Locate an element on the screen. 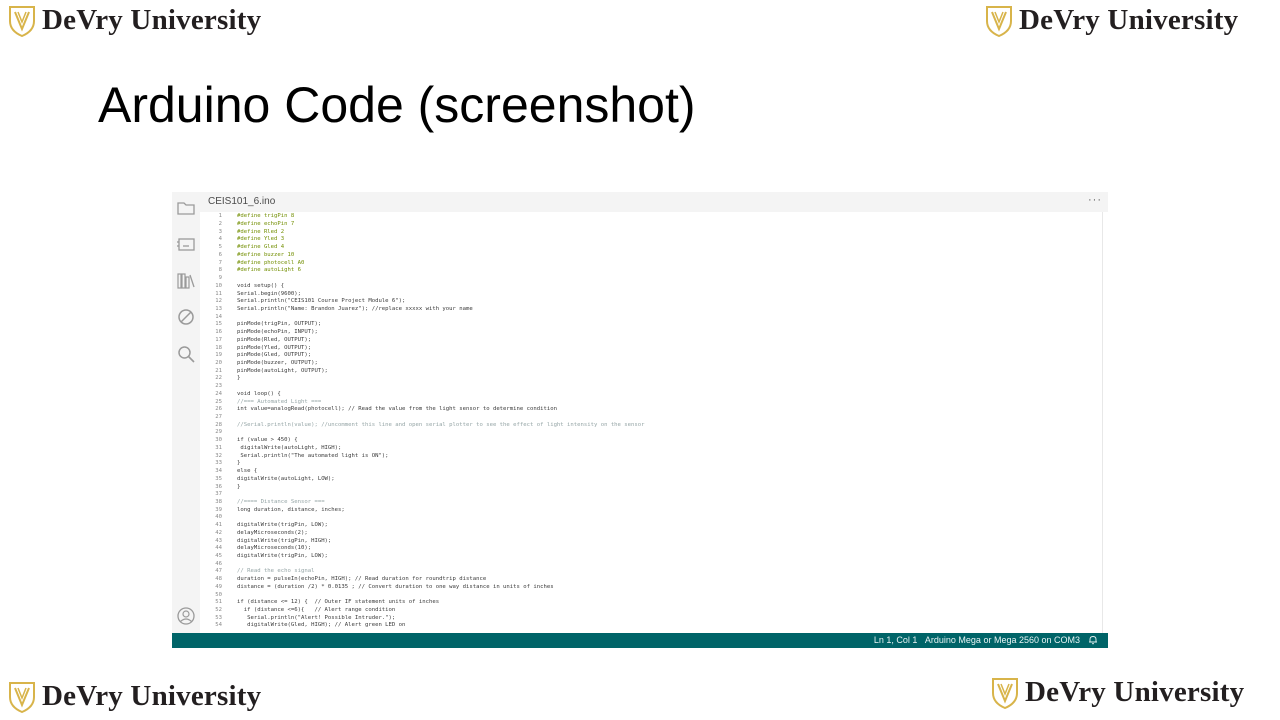  code-line: 18 pinMode(Yled, OUTPUT); is located at coordinates (650, 349).